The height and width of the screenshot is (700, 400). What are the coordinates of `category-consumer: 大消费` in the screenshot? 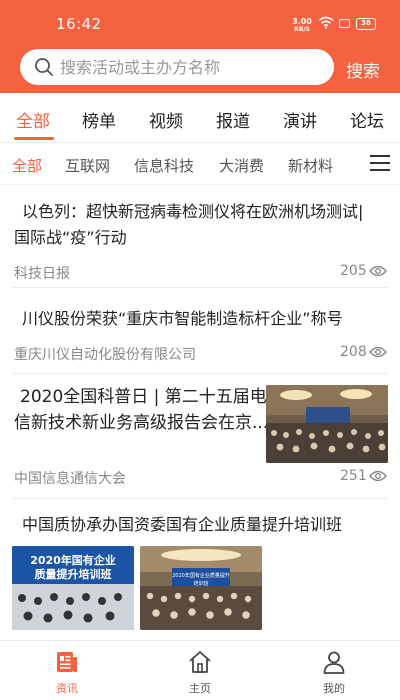 It's located at (241, 165).